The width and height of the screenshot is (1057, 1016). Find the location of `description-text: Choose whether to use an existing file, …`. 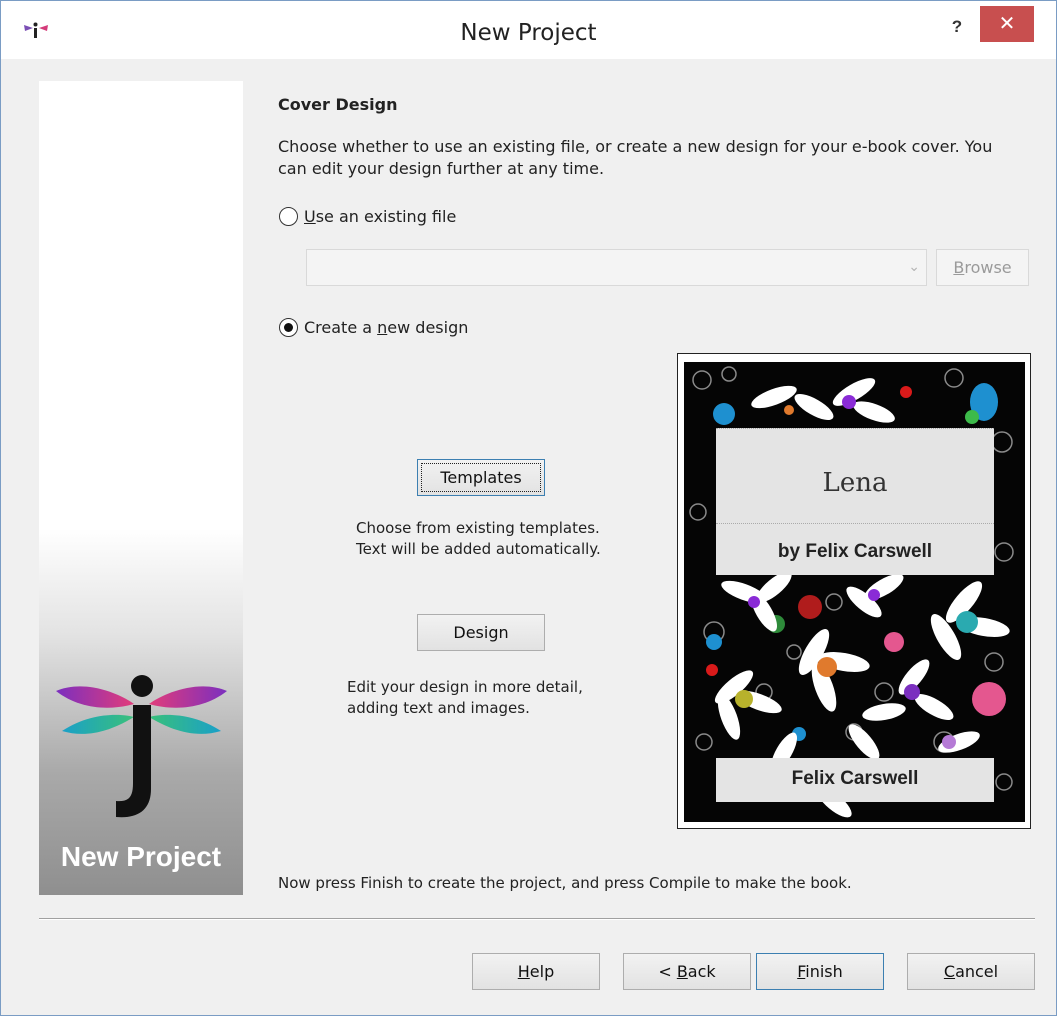

description-text: Choose whether to use an existing file, … is located at coordinates (635, 157).